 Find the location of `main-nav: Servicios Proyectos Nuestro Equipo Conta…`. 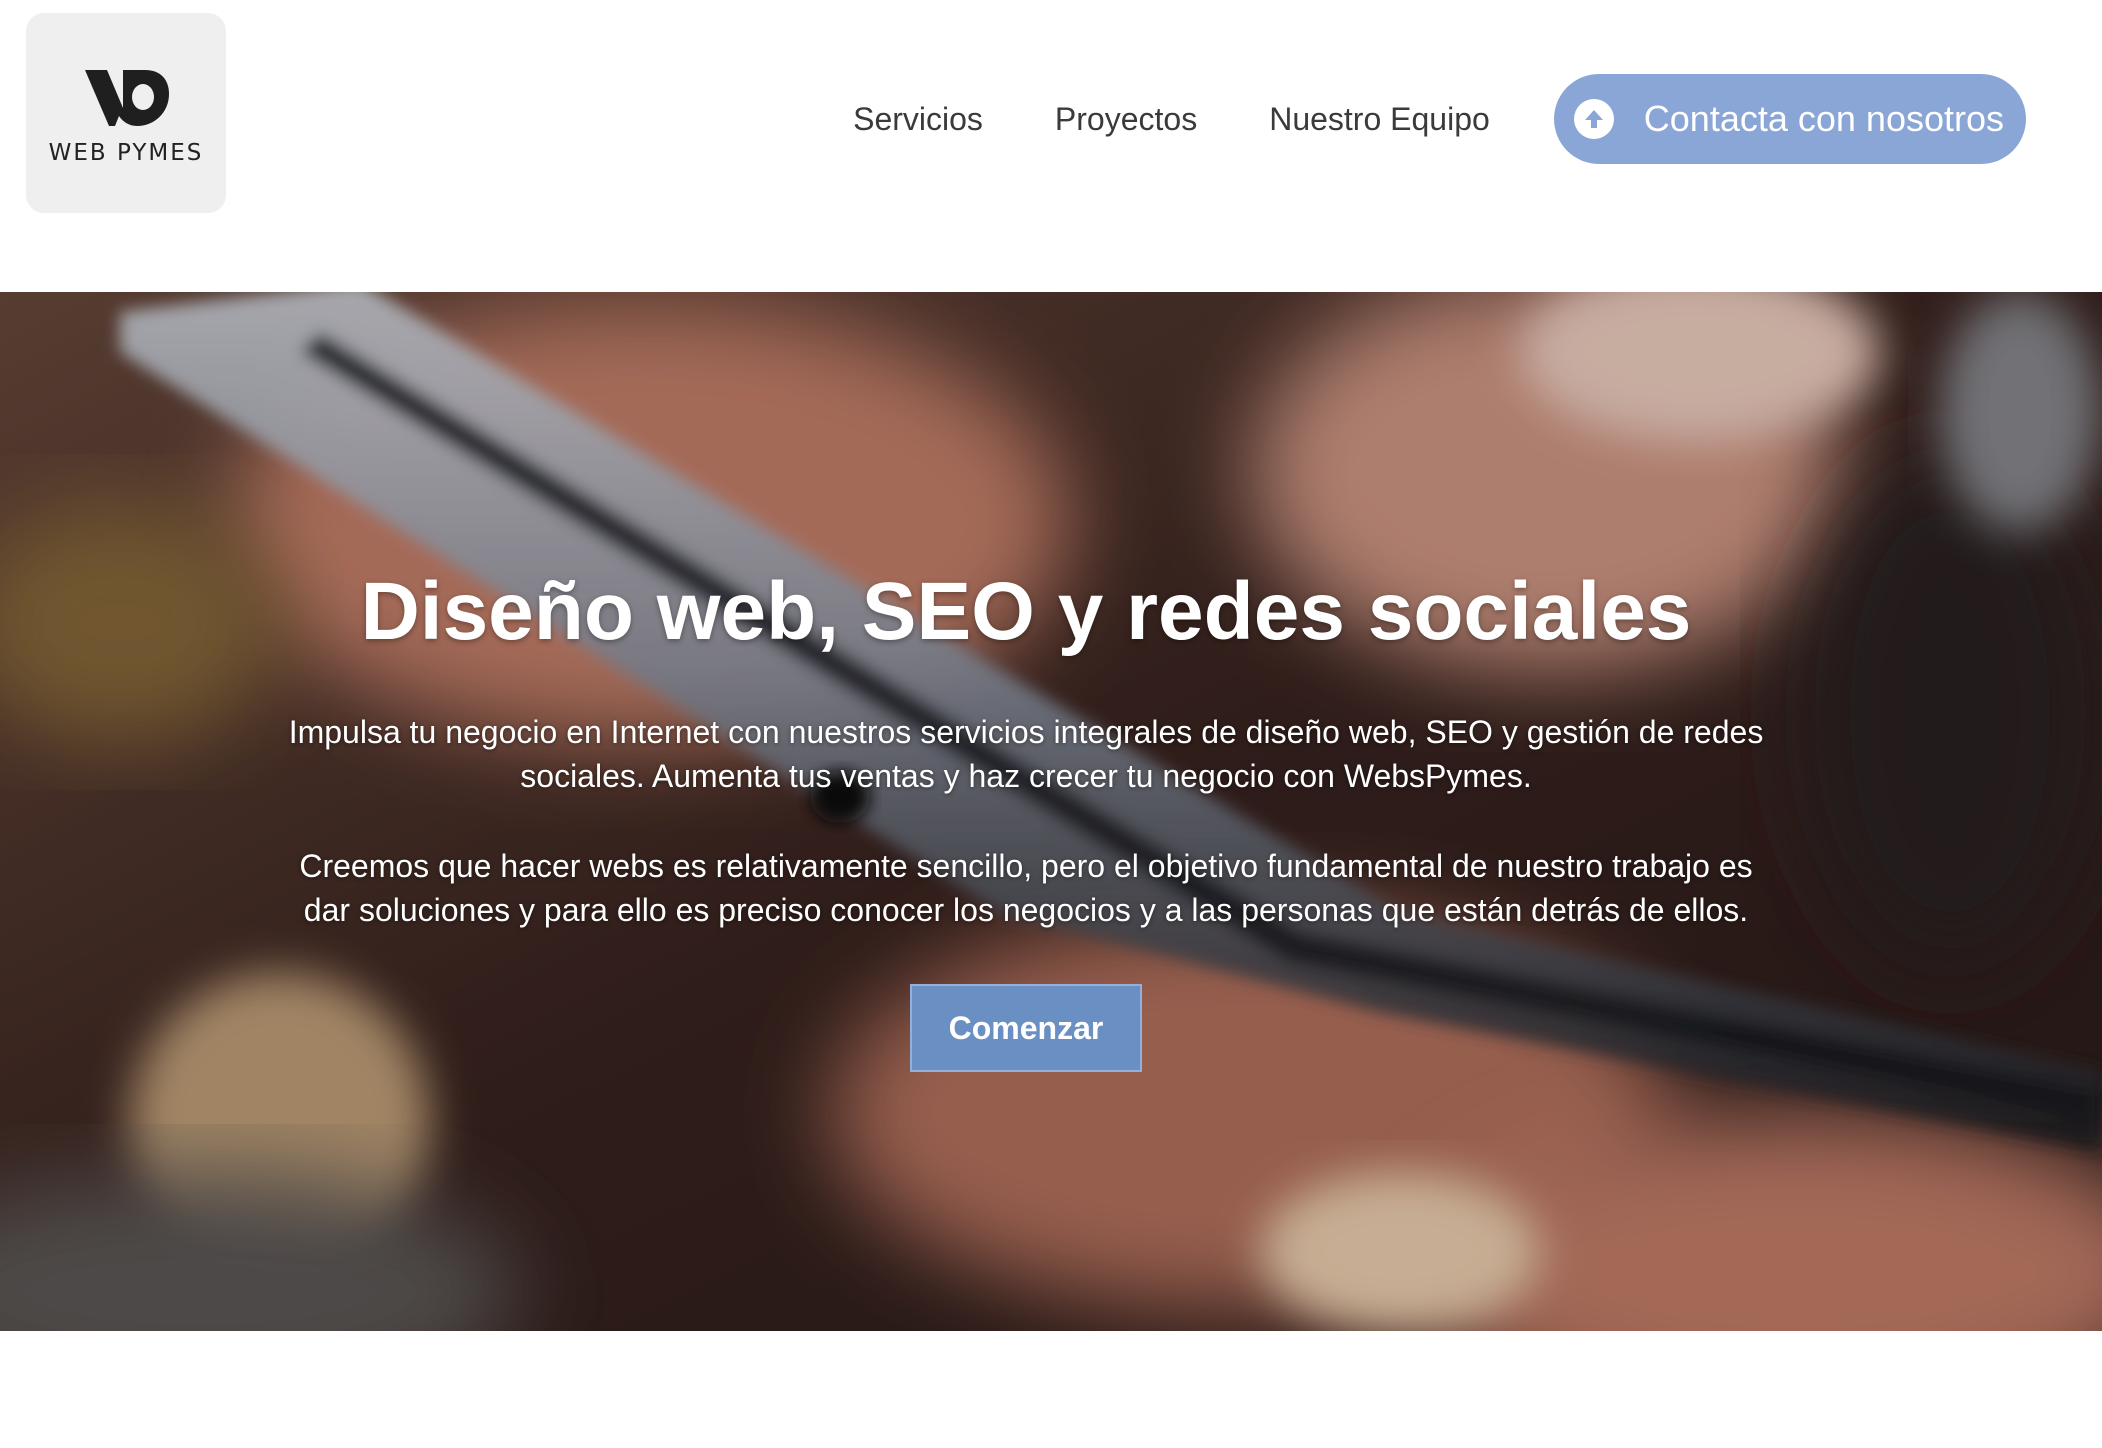

main-nav: Servicios Proyectos Nuestro Equipo Conta… is located at coordinates (1439, 119).